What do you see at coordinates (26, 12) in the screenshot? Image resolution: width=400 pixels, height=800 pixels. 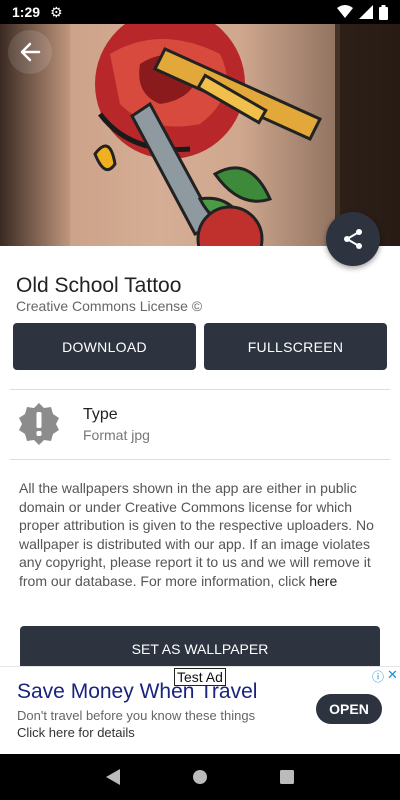 I see `status-time: 1:29` at bounding box center [26, 12].